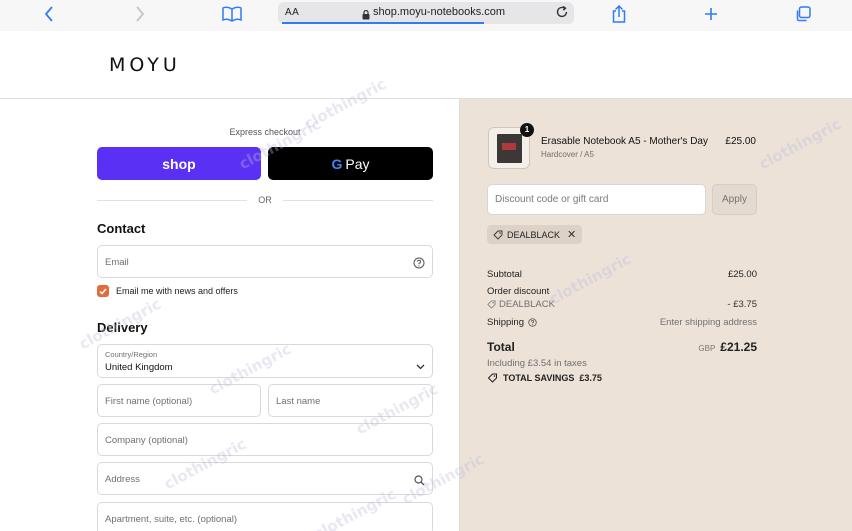 The width and height of the screenshot is (852, 531). Describe the element at coordinates (742, 274) in the screenshot. I see `subtotal-value: £25.00` at that location.